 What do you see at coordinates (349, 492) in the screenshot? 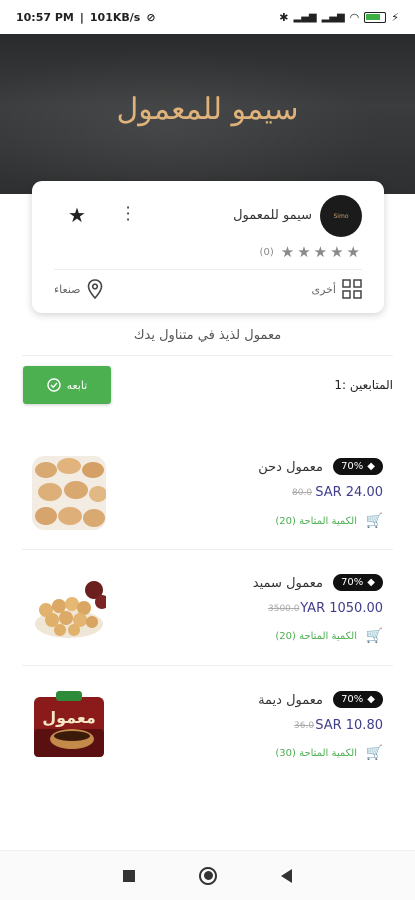
I see `product-price: SAR 24.00` at bounding box center [349, 492].